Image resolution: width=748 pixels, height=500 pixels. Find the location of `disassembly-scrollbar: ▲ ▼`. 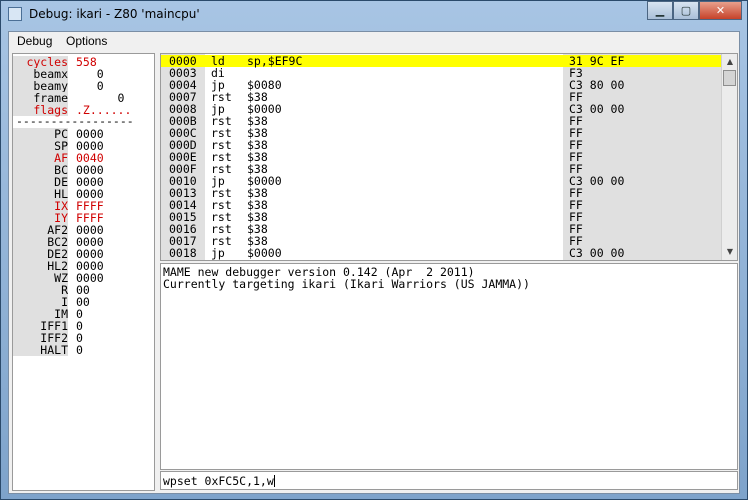

disassembly-scrollbar: ▲ ▼ is located at coordinates (729, 157).